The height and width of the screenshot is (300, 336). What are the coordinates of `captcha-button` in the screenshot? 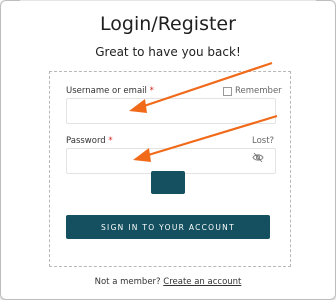 It's located at (168, 182).